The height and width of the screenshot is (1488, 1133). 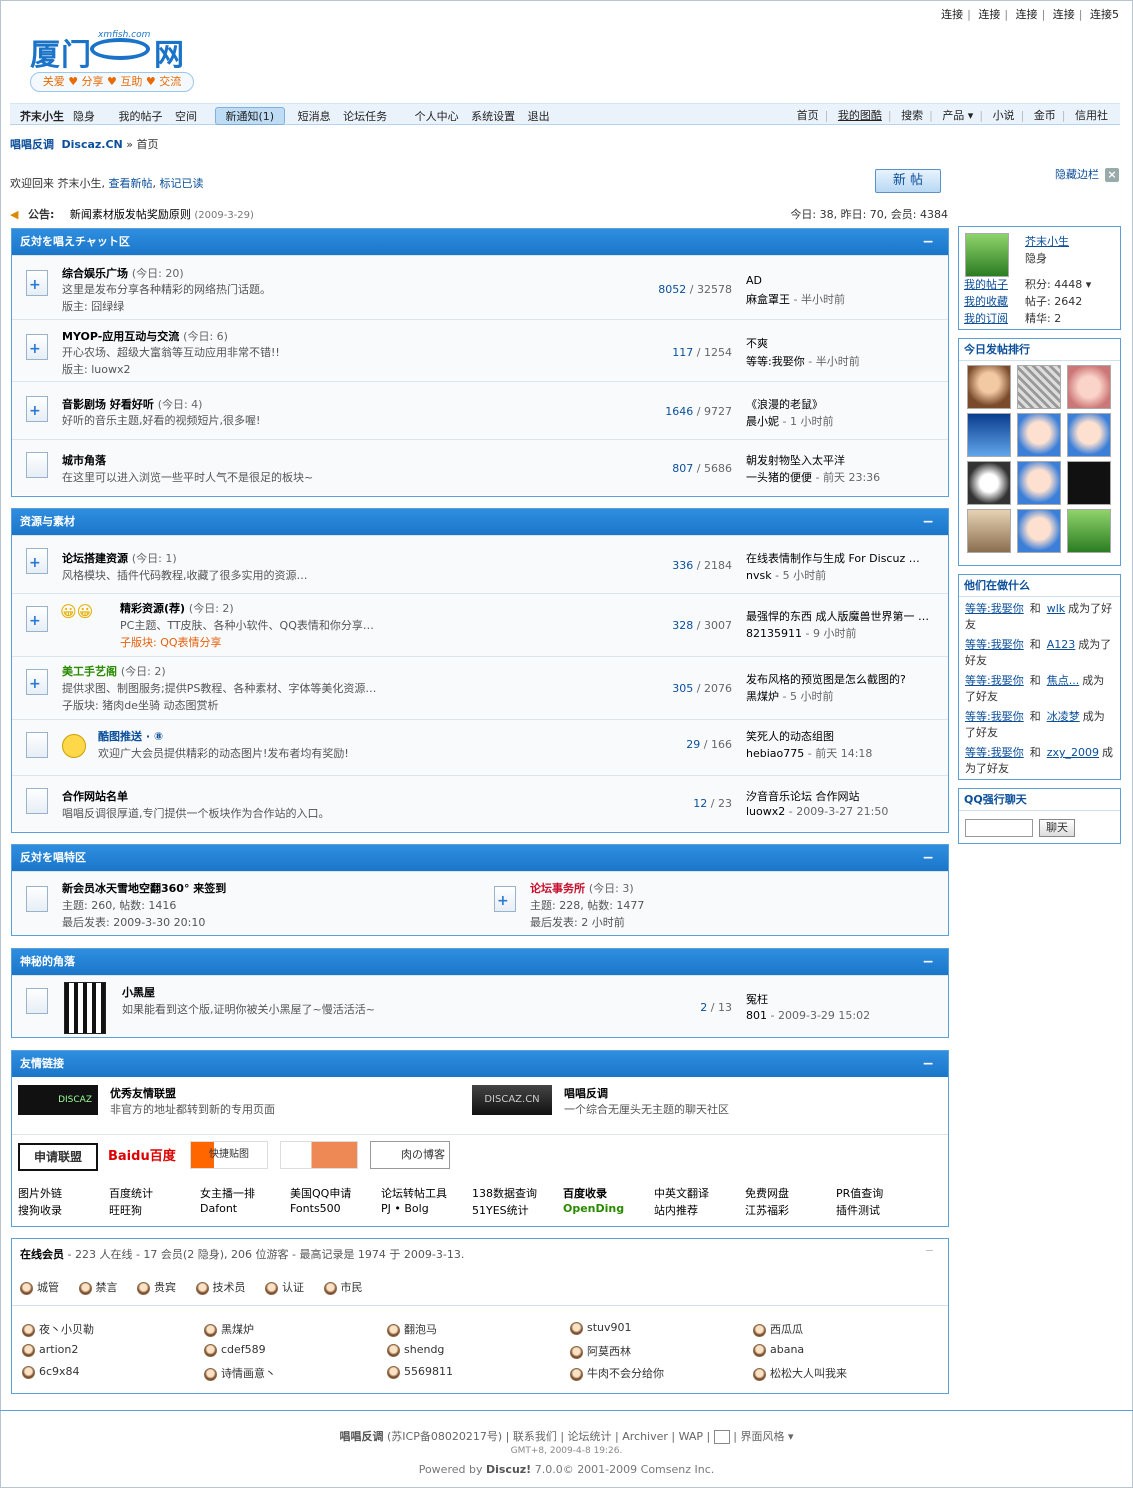 I want to click on discaz-logo: DISCAZ, so click(x=58, y=1100).